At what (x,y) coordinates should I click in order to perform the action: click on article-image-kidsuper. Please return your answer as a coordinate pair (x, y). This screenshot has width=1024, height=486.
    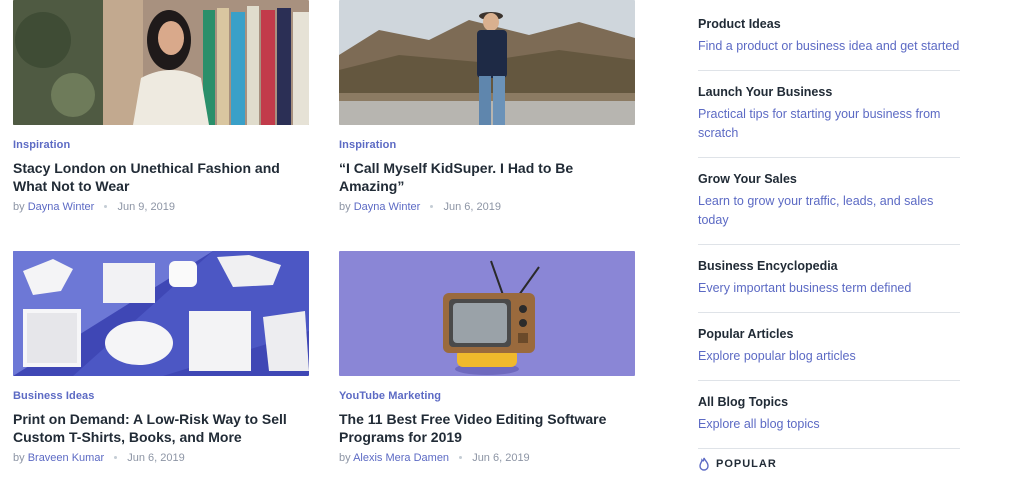
    Looking at the image, I should click on (487, 62).